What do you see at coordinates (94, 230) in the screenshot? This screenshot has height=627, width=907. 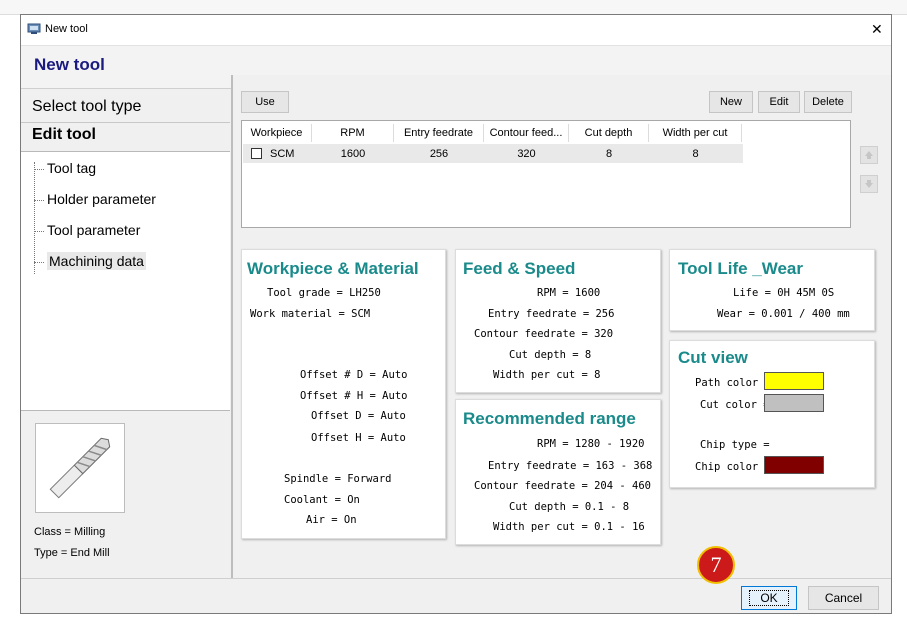 I see `tree-item-label: Tool parameter` at bounding box center [94, 230].